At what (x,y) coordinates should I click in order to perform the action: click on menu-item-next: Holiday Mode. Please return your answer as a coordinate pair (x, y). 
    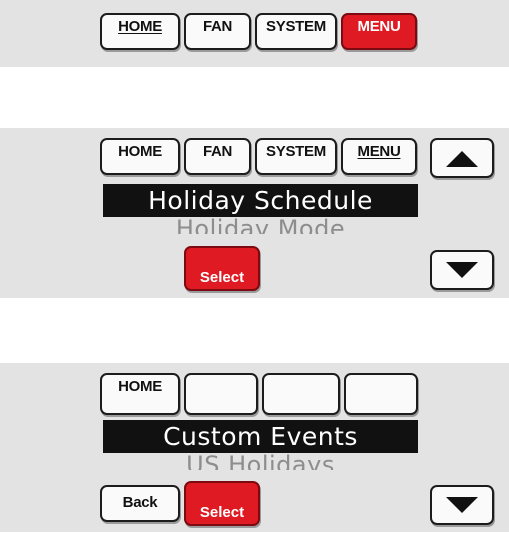
    Looking at the image, I should click on (260, 226).